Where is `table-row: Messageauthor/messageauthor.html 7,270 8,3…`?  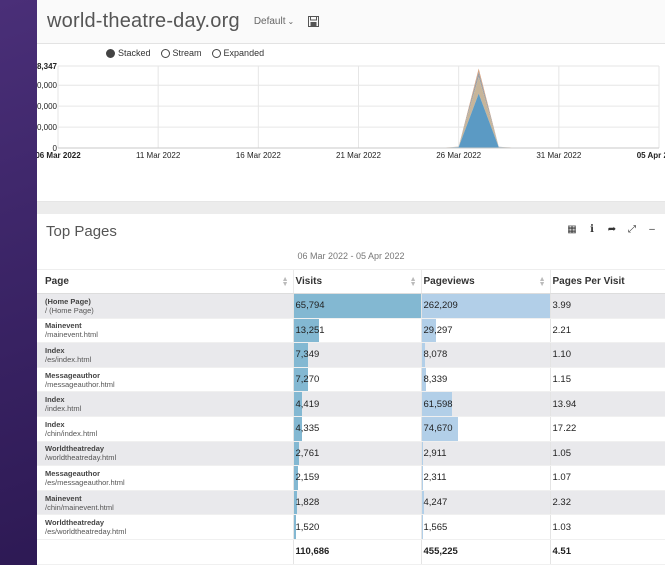
table-row: Messageauthor/messageauthor.html 7,270 8,3… is located at coordinates (351, 380).